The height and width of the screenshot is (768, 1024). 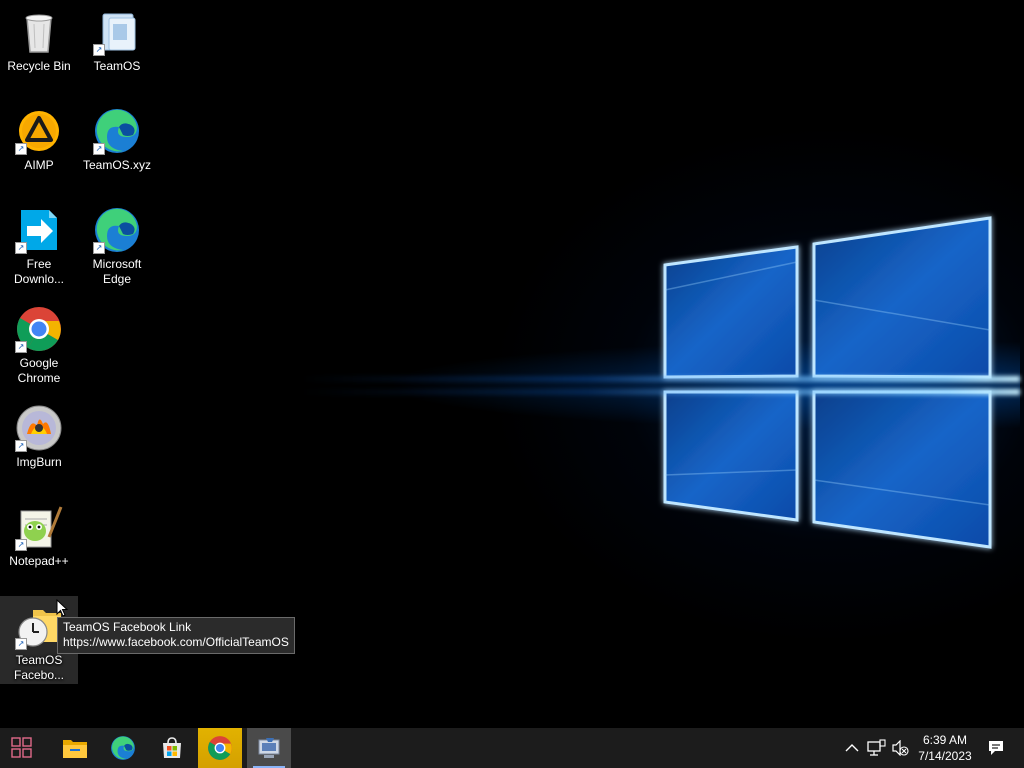 I want to click on network-icon, so click(x=876, y=747).